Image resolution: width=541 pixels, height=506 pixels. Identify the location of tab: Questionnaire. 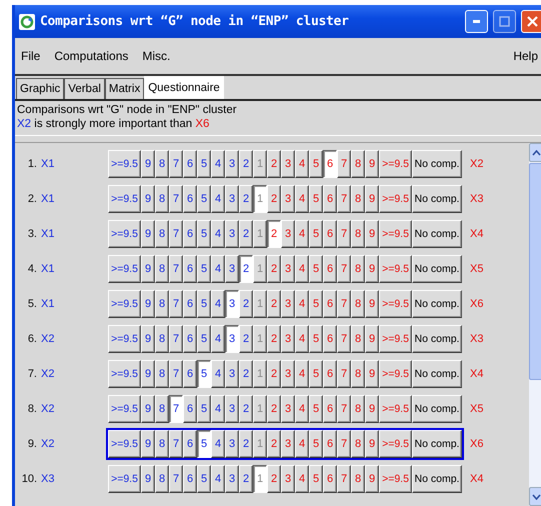
(184, 87).